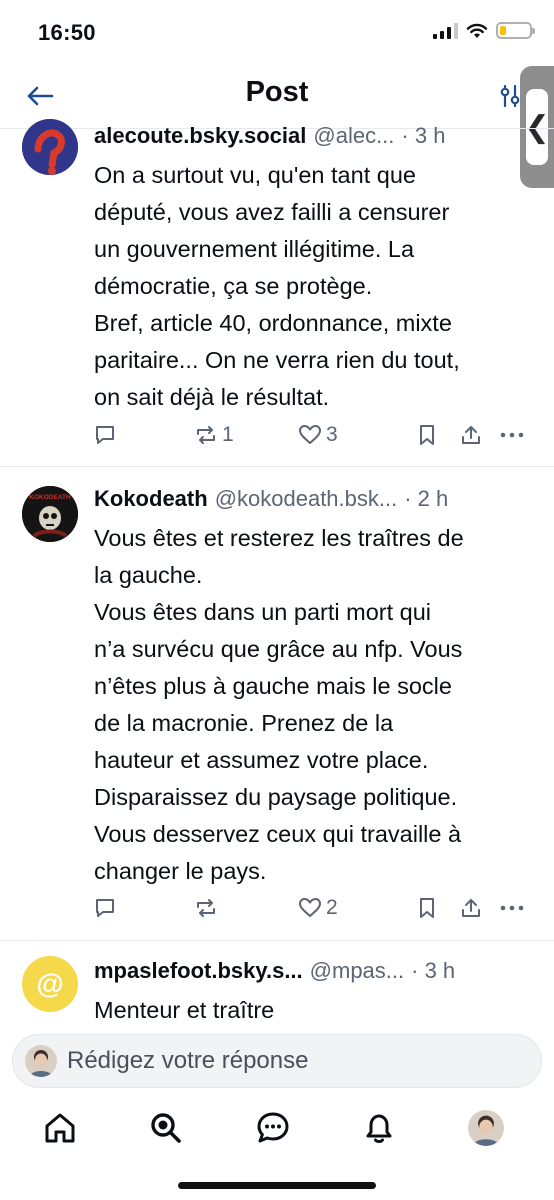 This screenshot has height=1200, width=554. What do you see at coordinates (277, 360) in the screenshot?
I see `post-text-line: paritaire... On ne verra rien du tout,` at bounding box center [277, 360].